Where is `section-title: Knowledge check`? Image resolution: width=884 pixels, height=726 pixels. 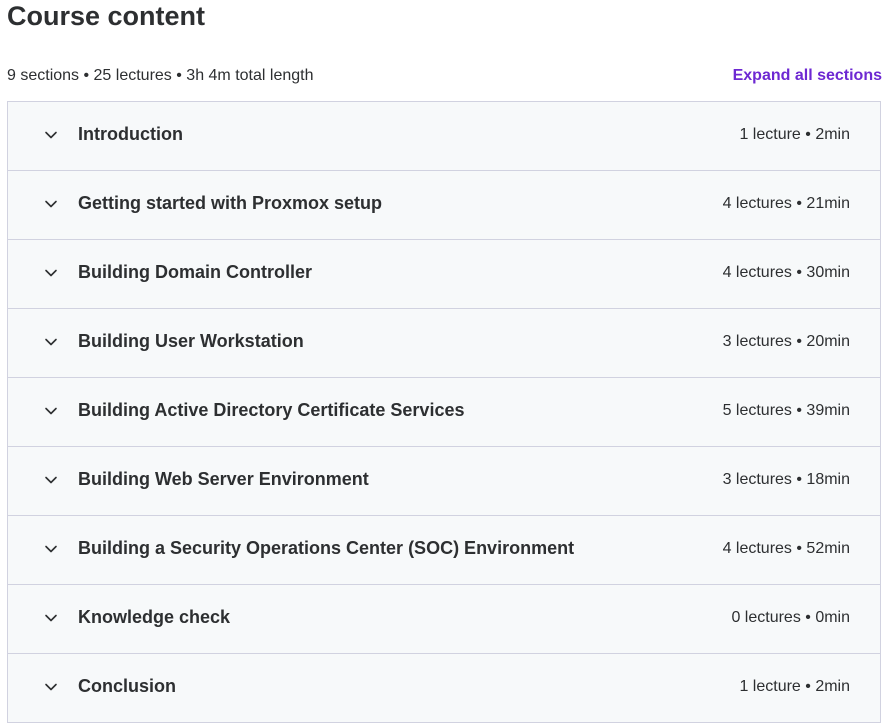 section-title: Knowledge check is located at coordinates (154, 617).